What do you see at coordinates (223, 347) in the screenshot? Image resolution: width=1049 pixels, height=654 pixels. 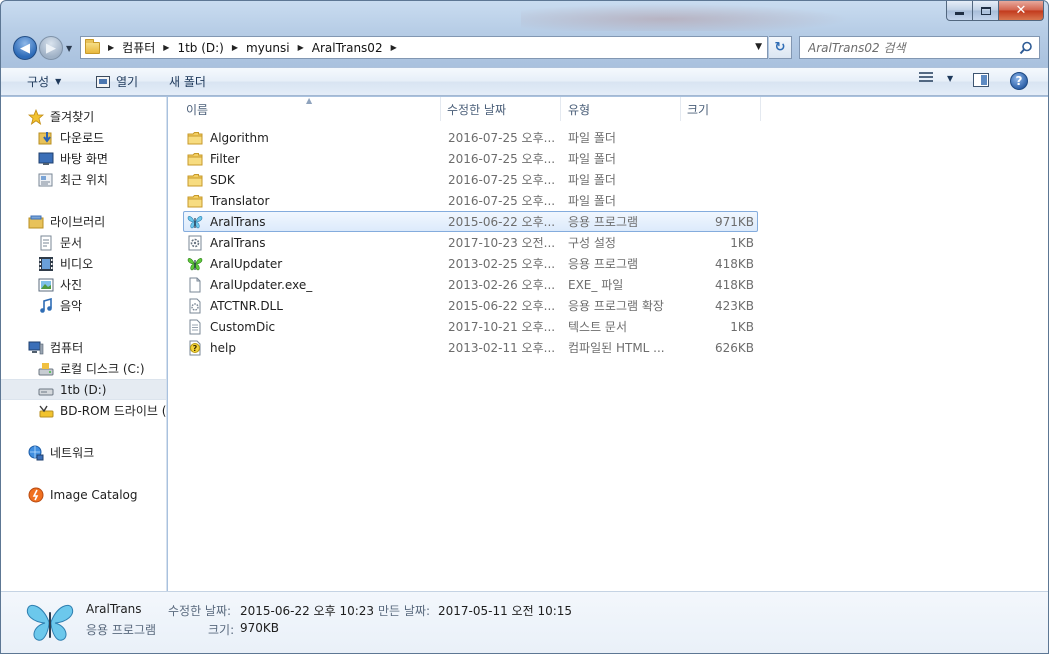 I see `file-name: help` at bounding box center [223, 347].